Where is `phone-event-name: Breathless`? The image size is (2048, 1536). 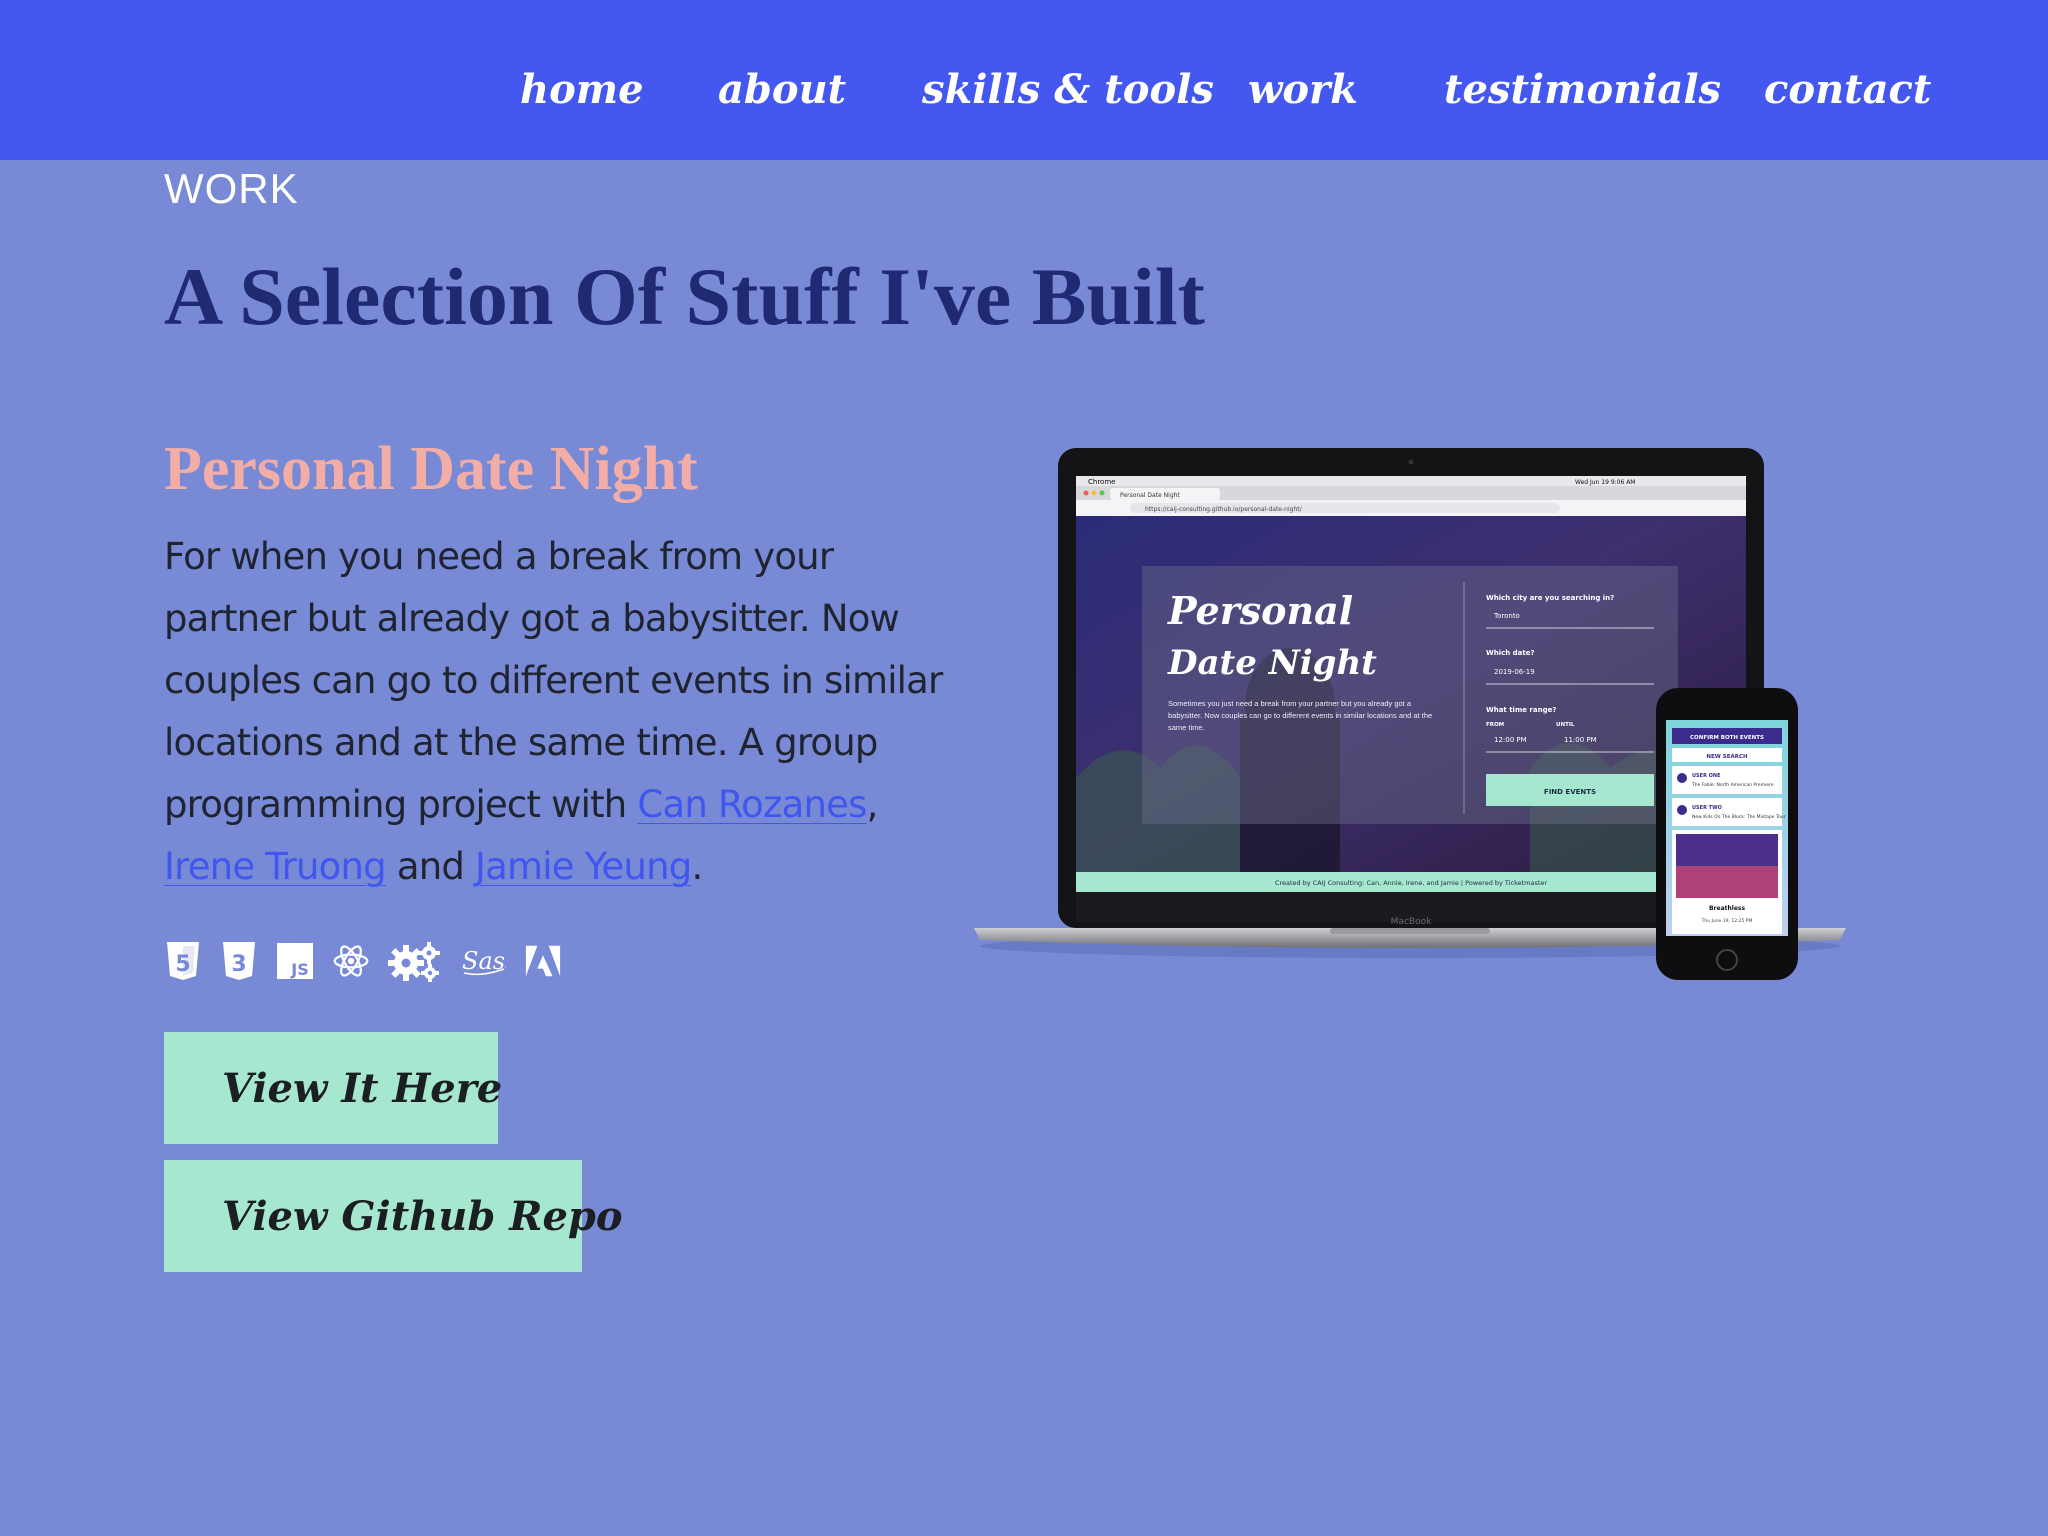
phone-event-name: Breathless is located at coordinates (1727, 908).